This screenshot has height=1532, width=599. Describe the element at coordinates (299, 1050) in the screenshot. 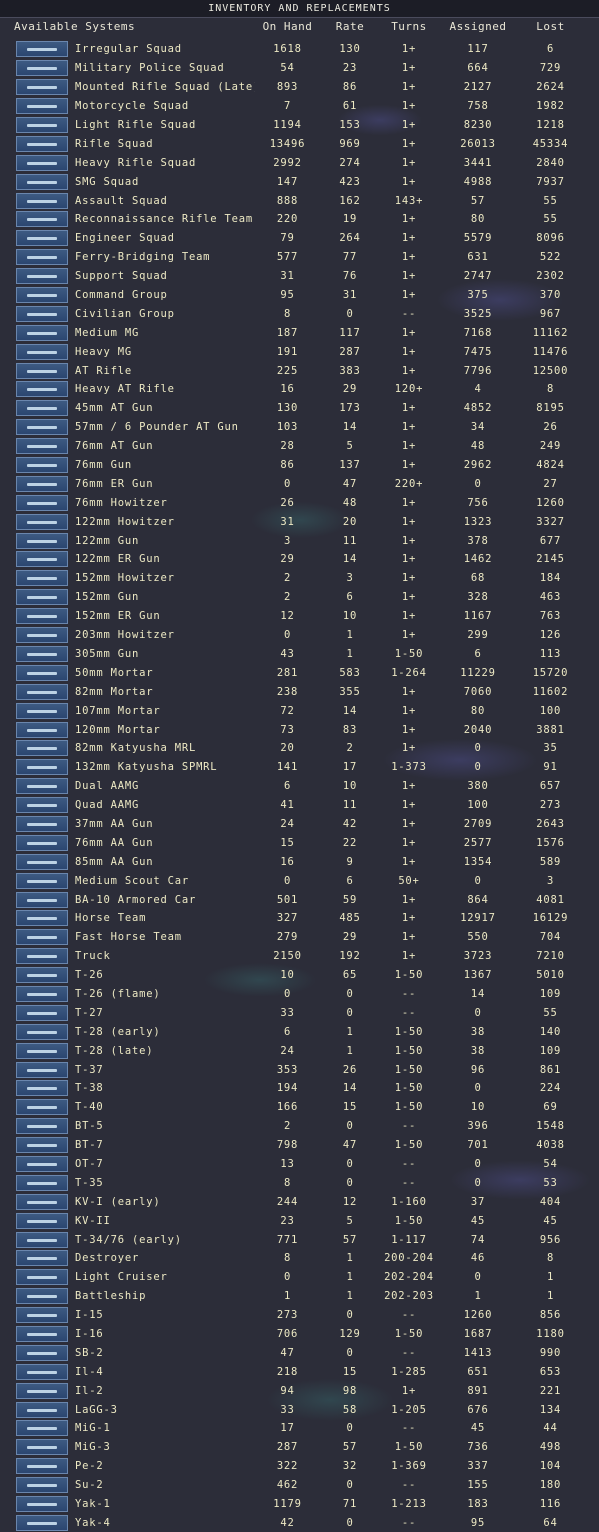

I see `table-row: T-28 (late) 24 1 1-50 38 109` at that location.